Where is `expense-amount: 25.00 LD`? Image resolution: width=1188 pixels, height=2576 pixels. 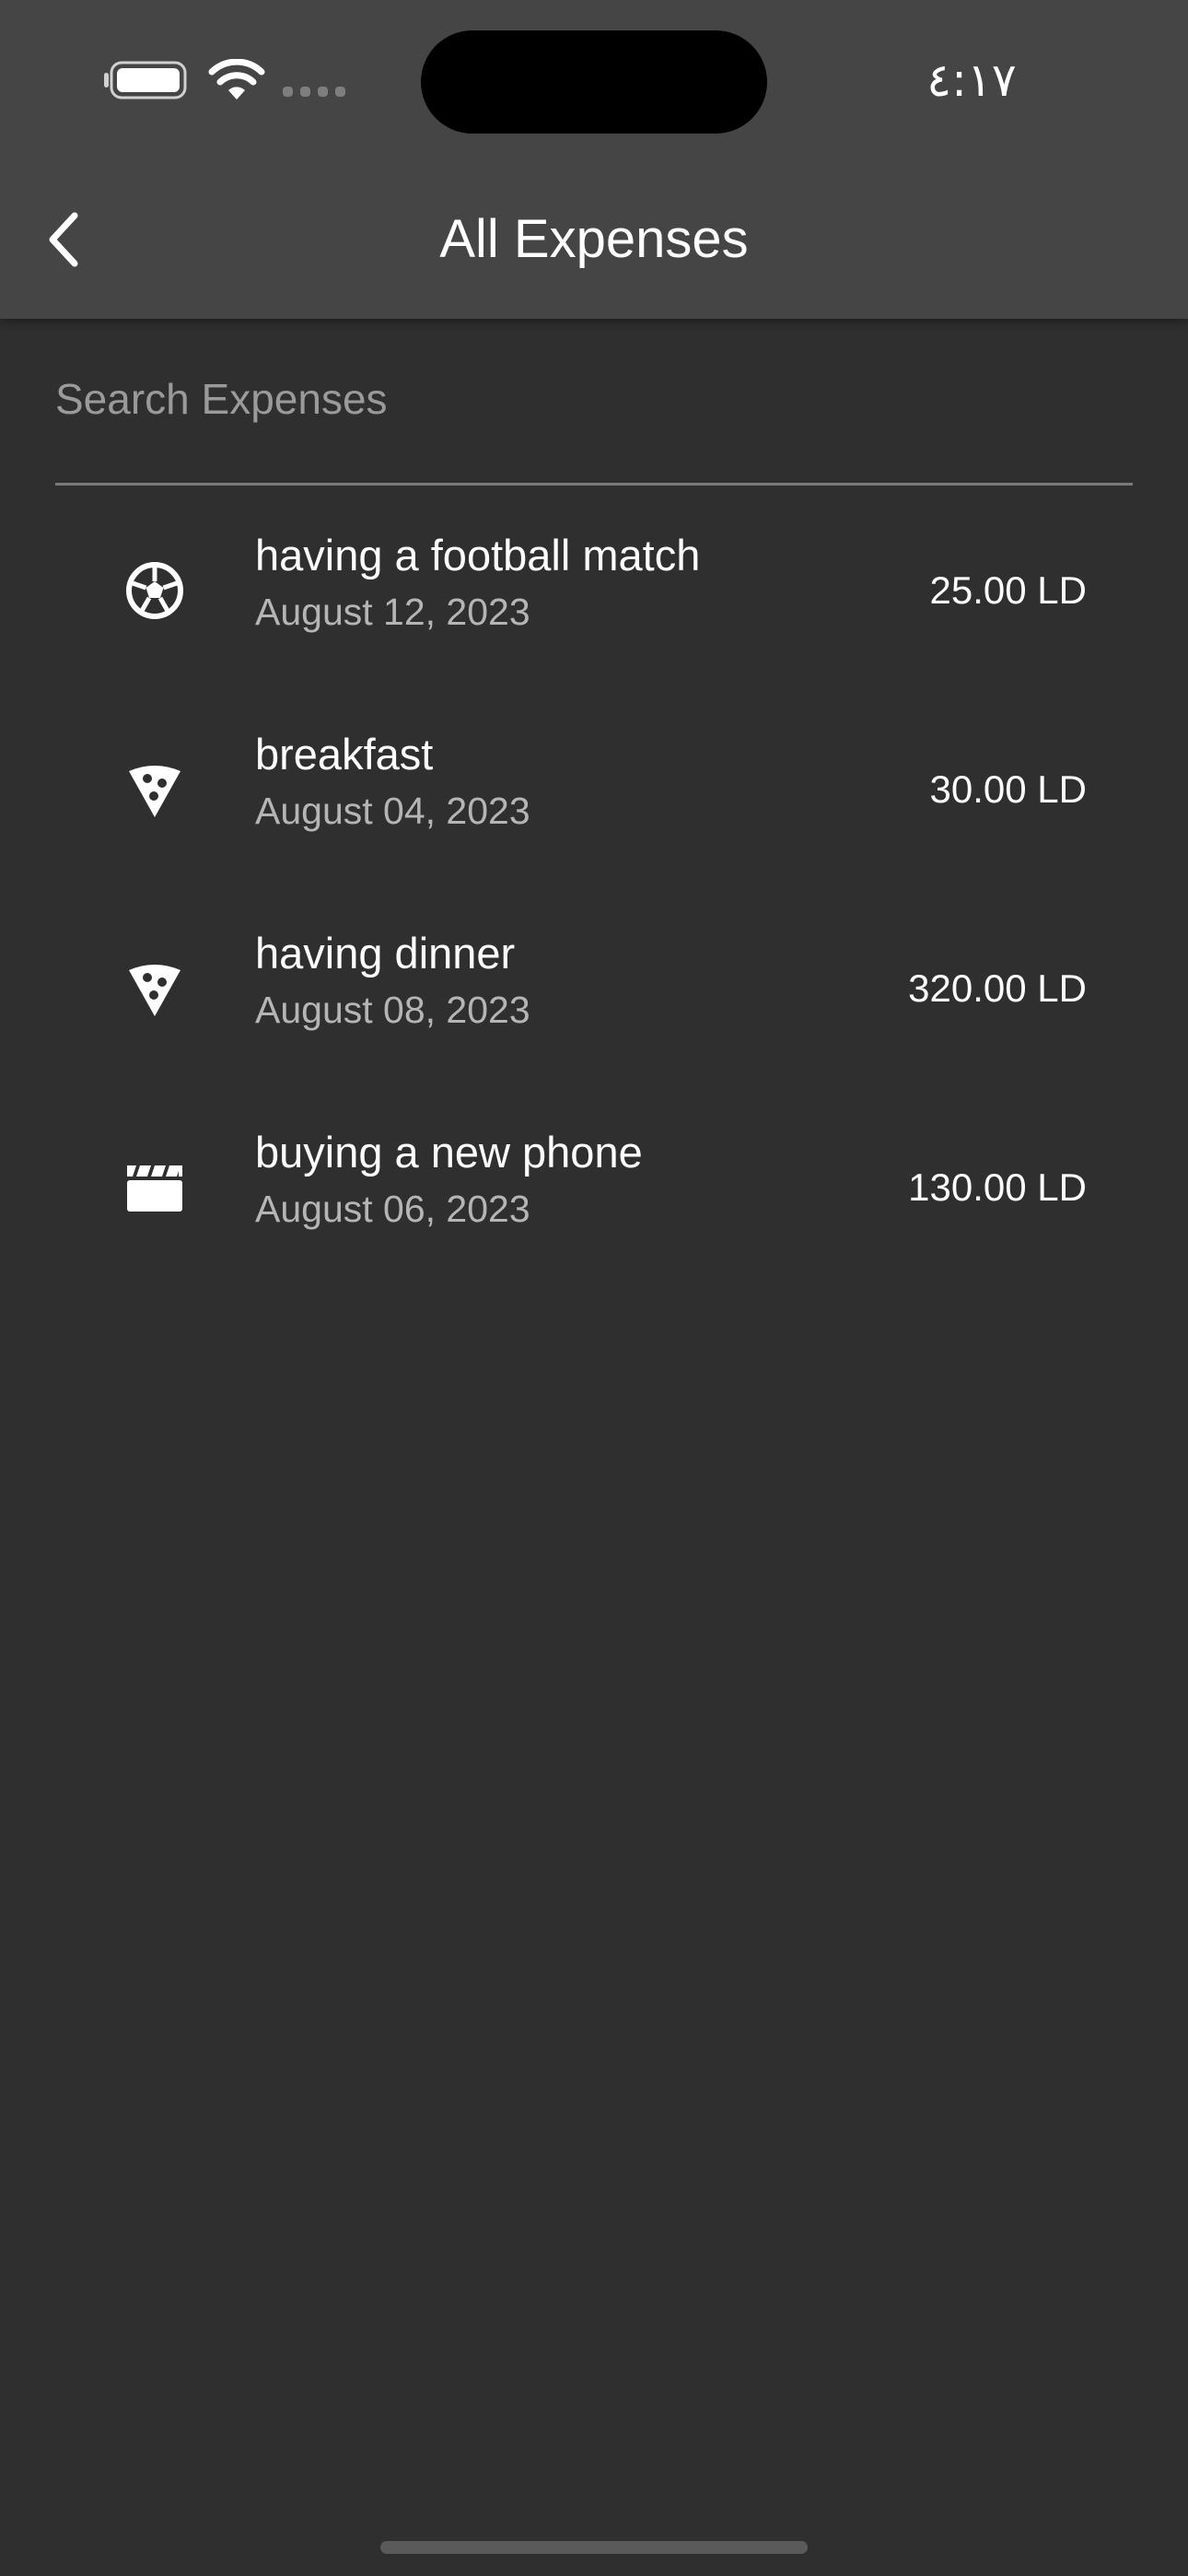 expense-amount: 25.00 LD is located at coordinates (1008, 590).